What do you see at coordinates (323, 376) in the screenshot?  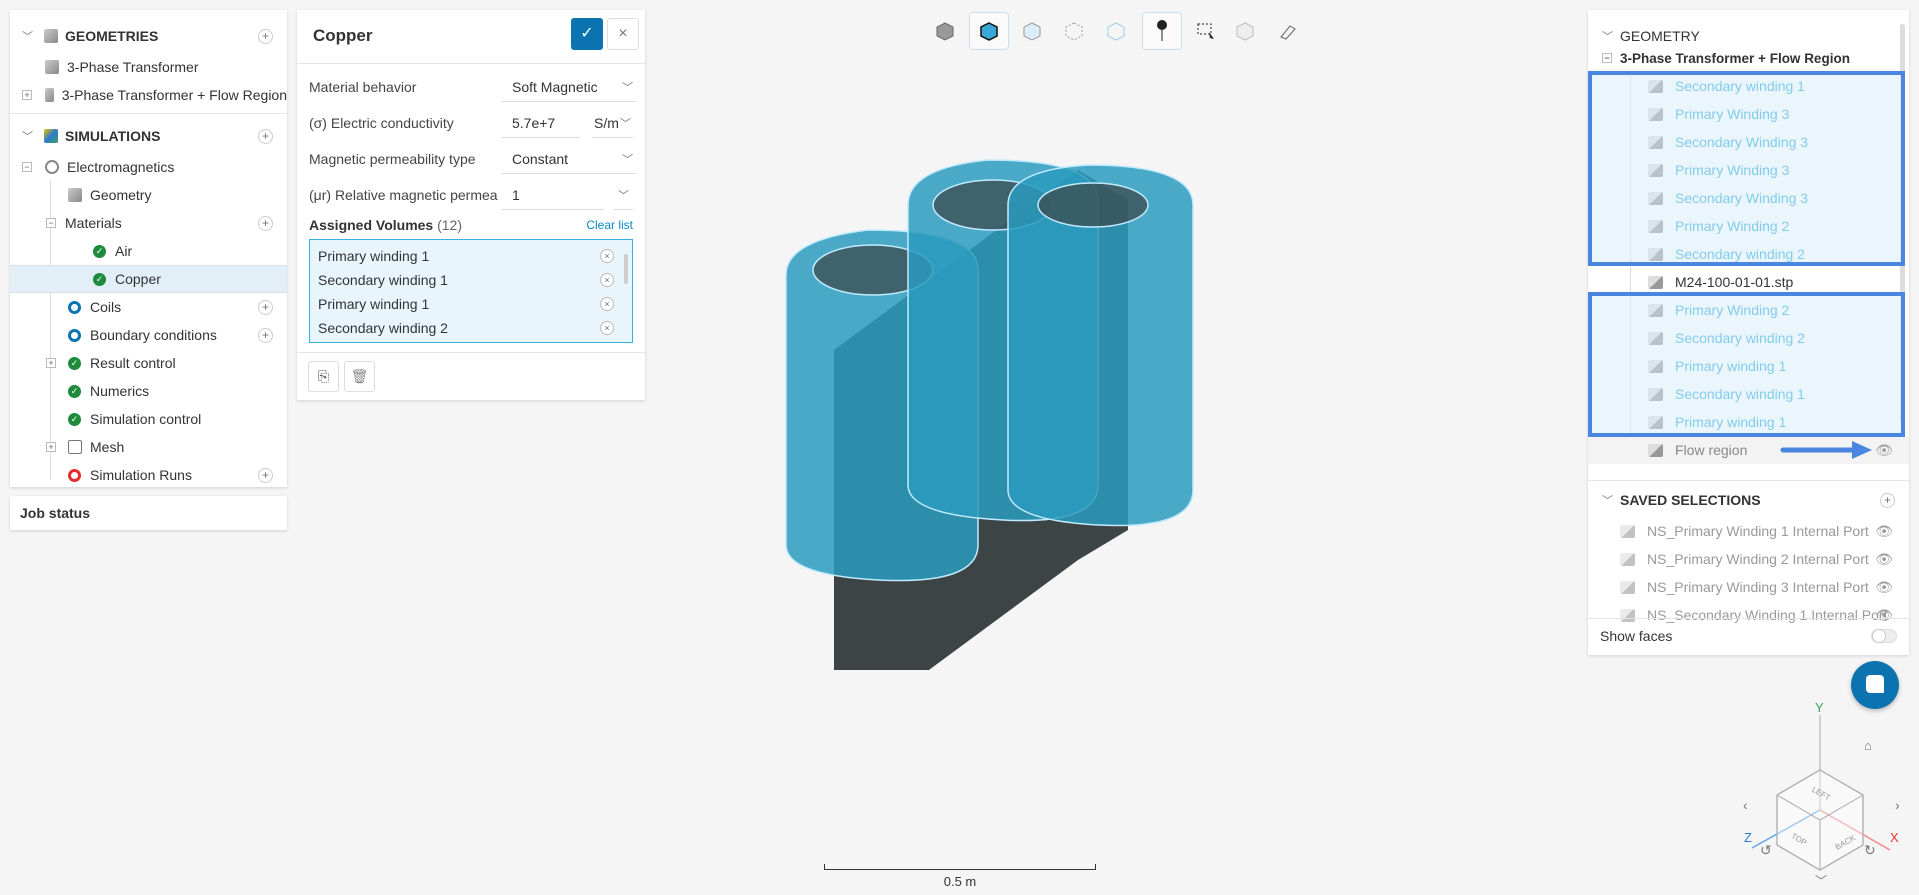 I see `copy-button: ⎘` at bounding box center [323, 376].